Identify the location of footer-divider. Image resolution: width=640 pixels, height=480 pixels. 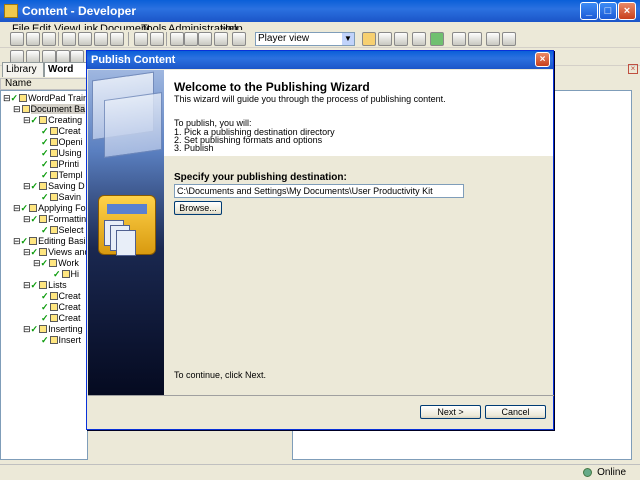
(321, 395).